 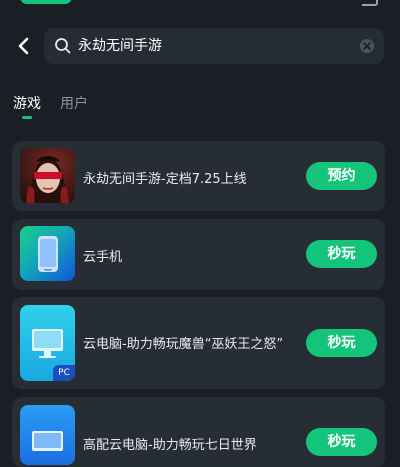 What do you see at coordinates (47, 343) in the screenshot?
I see `cloud-pc-icon: PC` at bounding box center [47, 343].